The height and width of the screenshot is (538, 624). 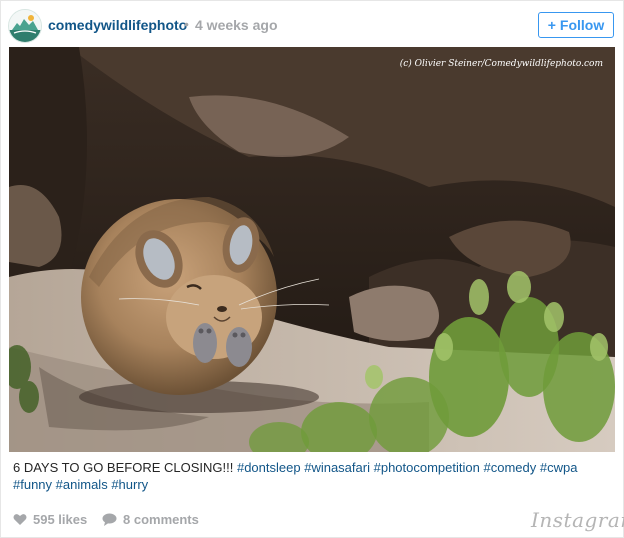 I want to click on avatar-logo-icon, so click(x=25, y=26).